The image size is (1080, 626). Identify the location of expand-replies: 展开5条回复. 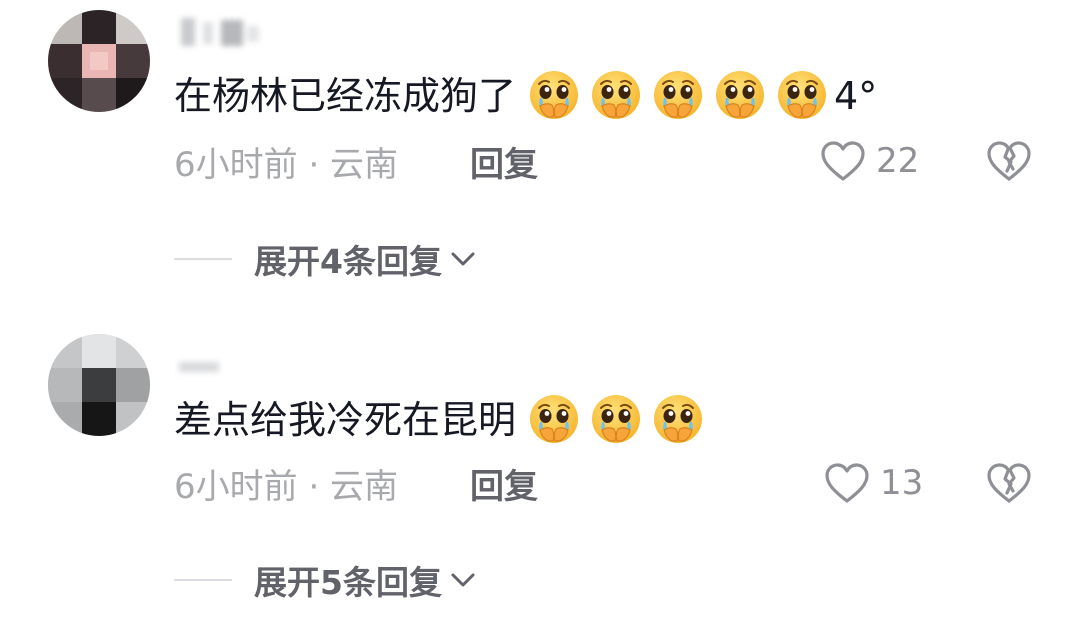
(326, 580).